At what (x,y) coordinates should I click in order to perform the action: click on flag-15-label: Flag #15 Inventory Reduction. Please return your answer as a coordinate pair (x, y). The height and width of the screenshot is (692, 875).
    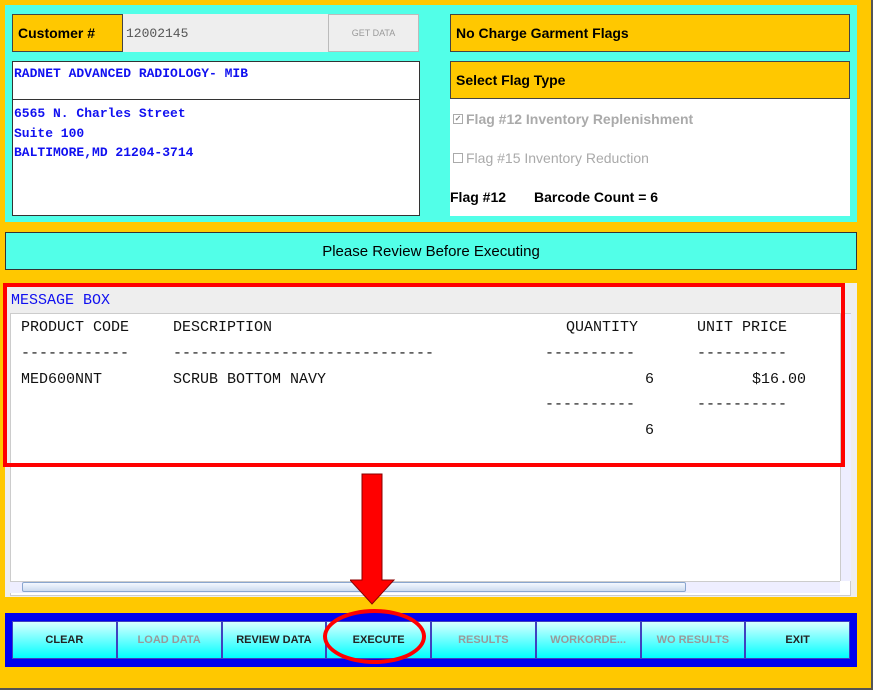
    Looking at the image, I should click on (557, 158).